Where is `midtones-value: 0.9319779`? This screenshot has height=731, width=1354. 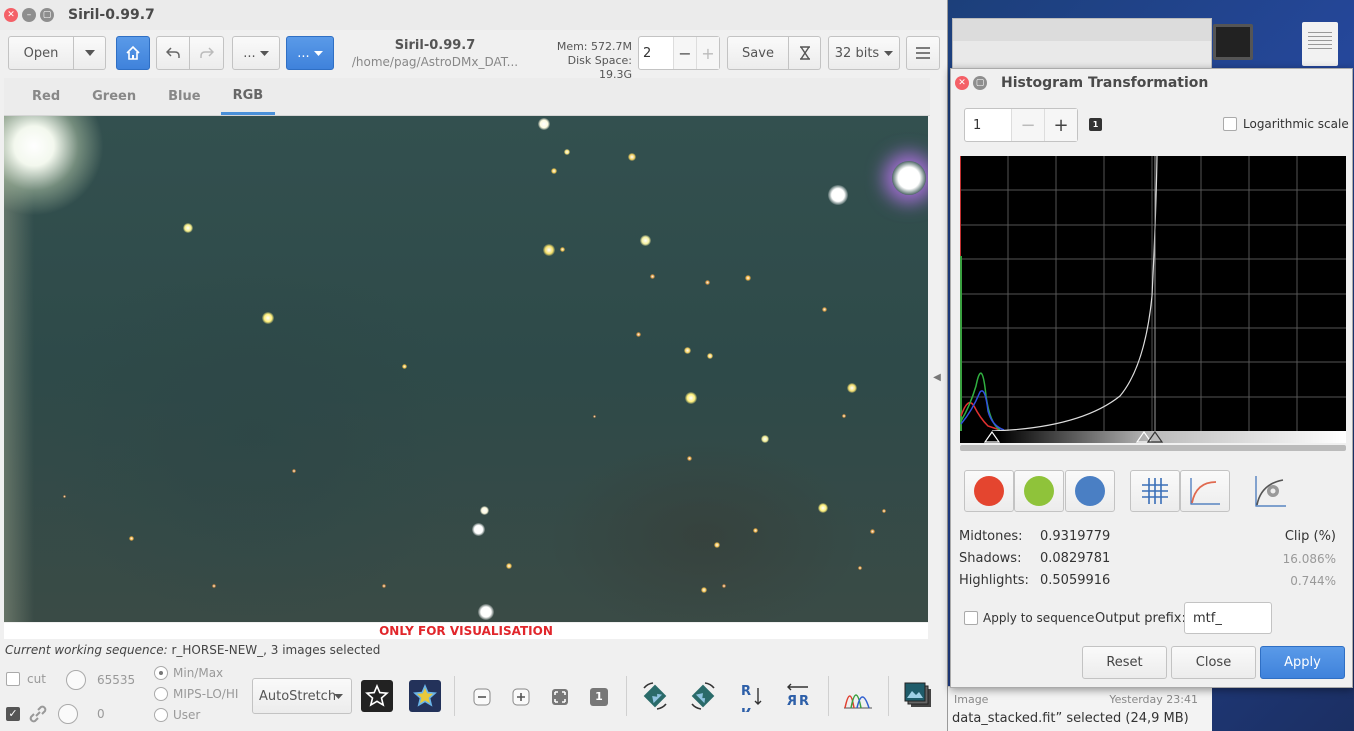 midtones-value: 0.9319779 is located at coordinates (1075, 536).